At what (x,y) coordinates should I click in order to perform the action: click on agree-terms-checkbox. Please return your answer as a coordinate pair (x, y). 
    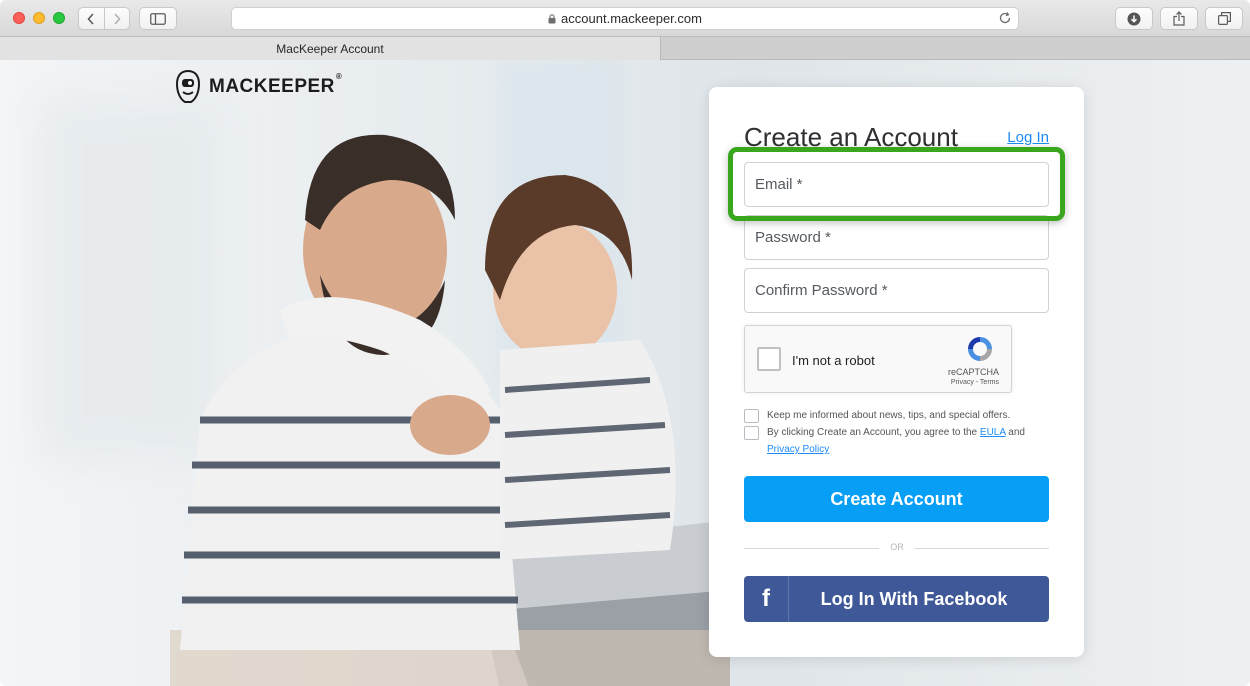
    Looking at the image, I should click on (751, 433).